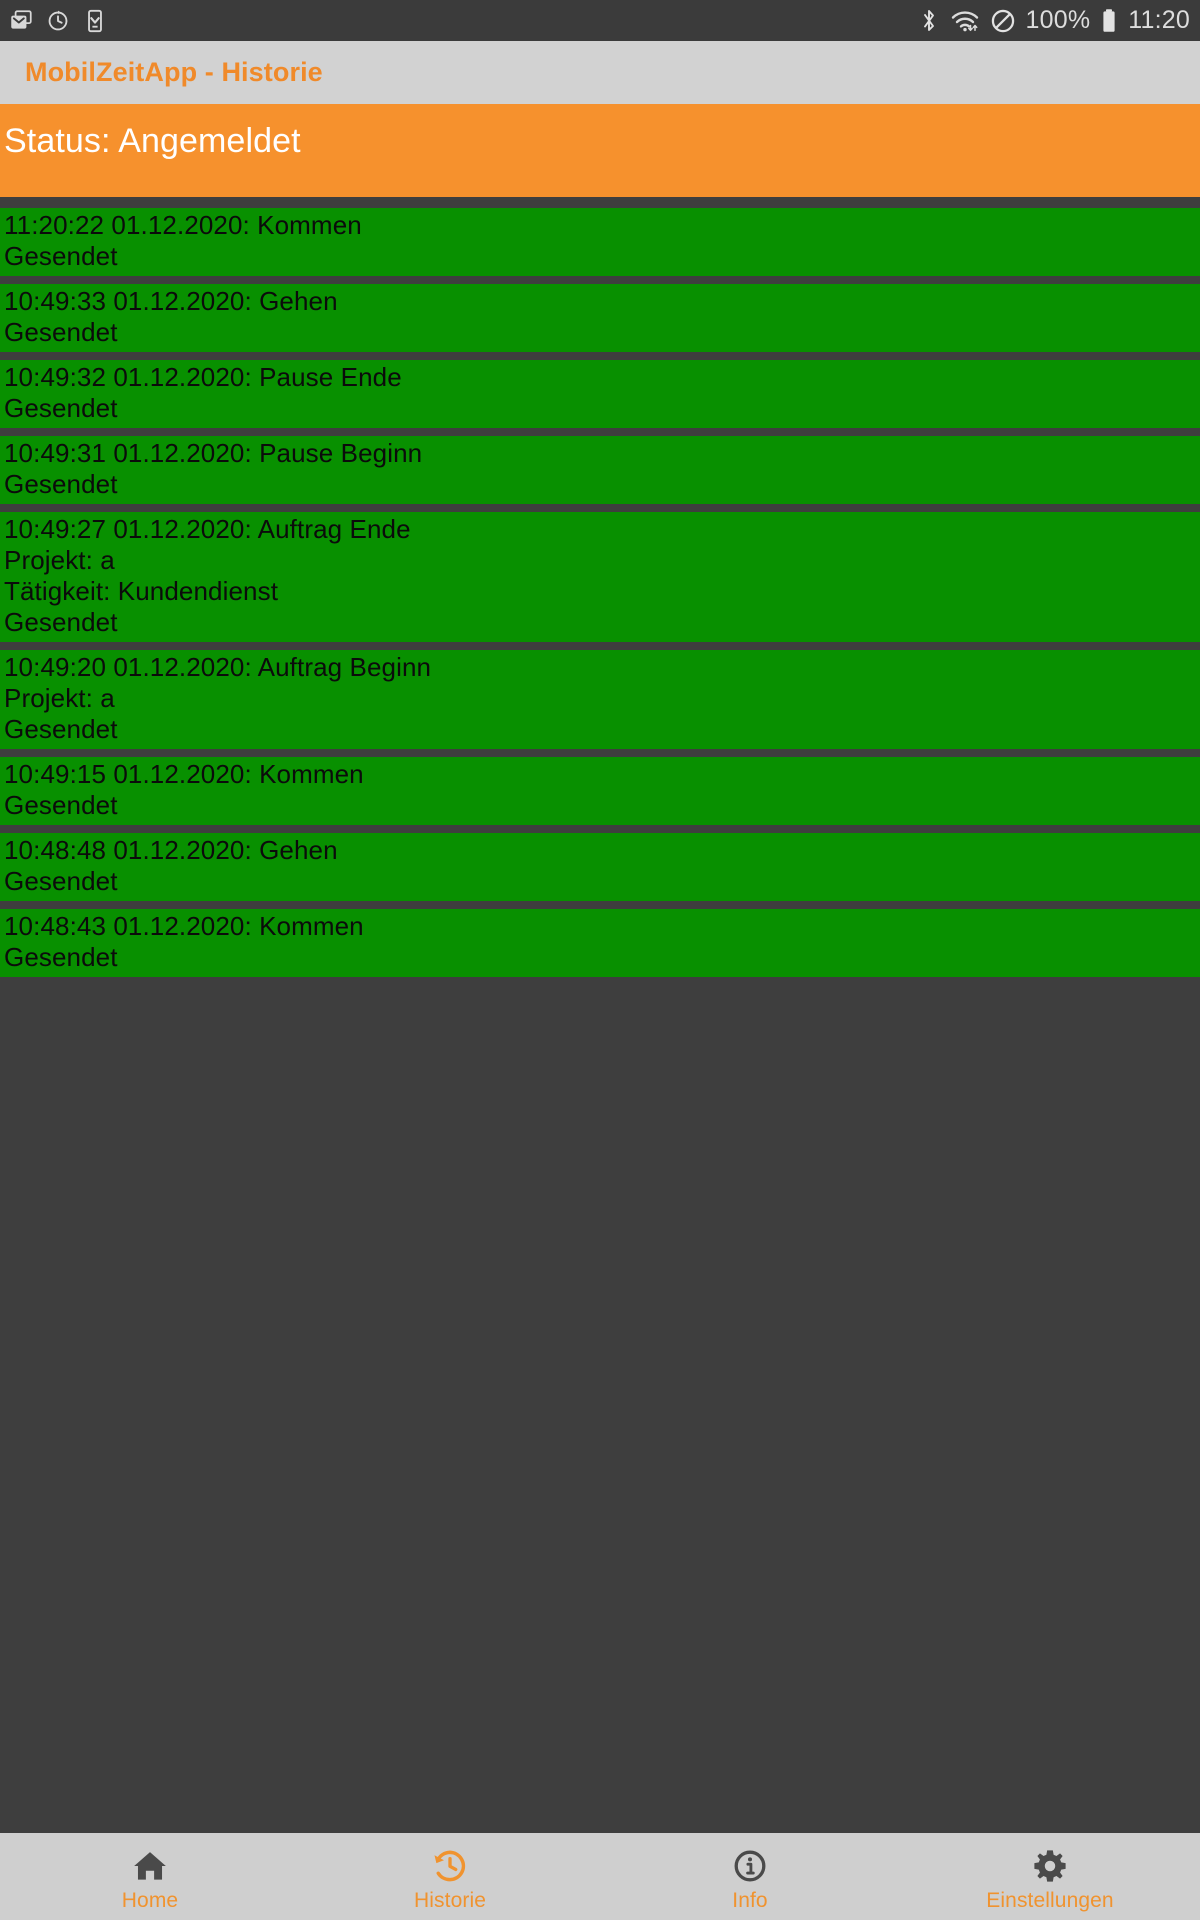 Image resolution: width=1200 pixels, height=1920 pixels. Describe the element at coordinates (450, 1866) in the screenshot. I see `history-clock-icon` at that location.